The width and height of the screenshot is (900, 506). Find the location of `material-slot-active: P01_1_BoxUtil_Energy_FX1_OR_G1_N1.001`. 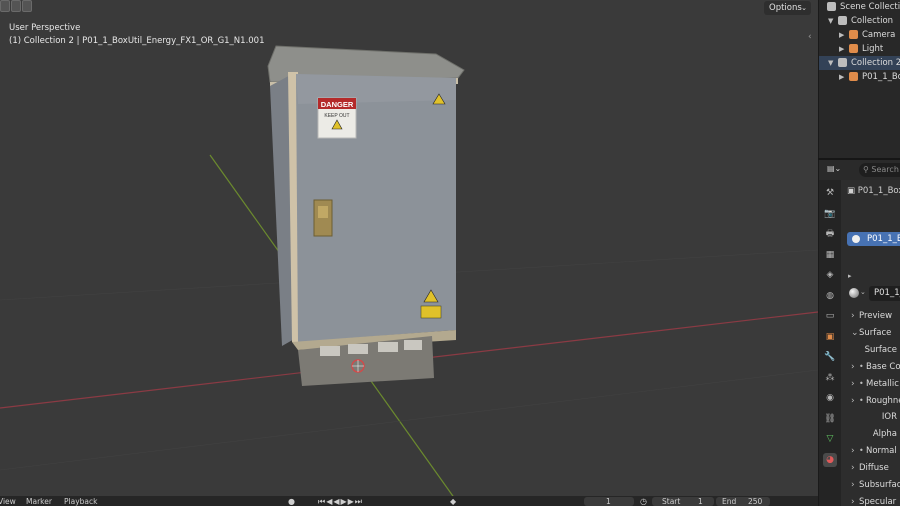

material-slot-active: P01_1_BoxUtil_Energy_FX1_OR_G1_N1.001 is located at coordinates (873, 239).